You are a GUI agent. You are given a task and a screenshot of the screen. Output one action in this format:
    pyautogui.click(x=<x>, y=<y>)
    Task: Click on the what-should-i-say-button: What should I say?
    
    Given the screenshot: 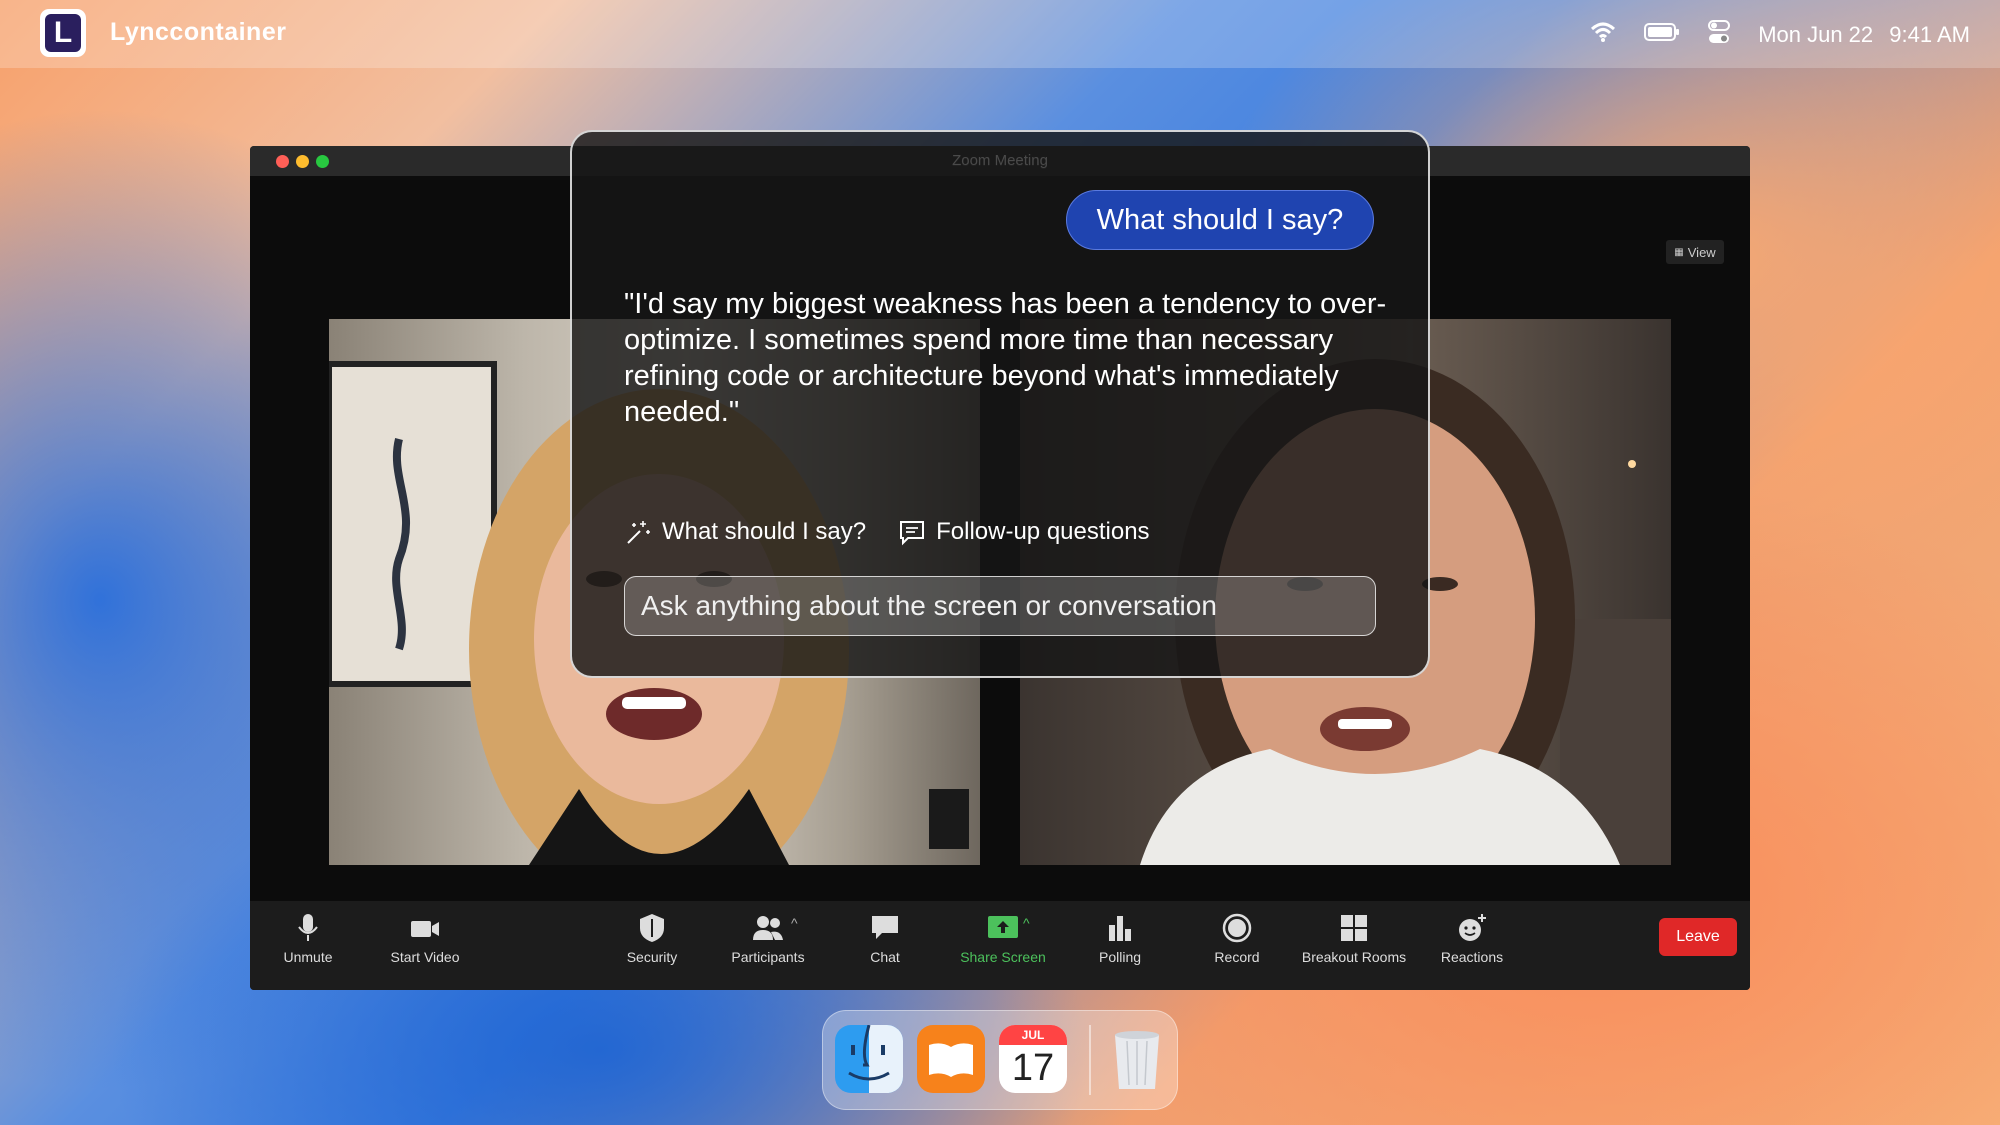 What is the action you would take?
    pyautogui.click(x=745, y=532)
    